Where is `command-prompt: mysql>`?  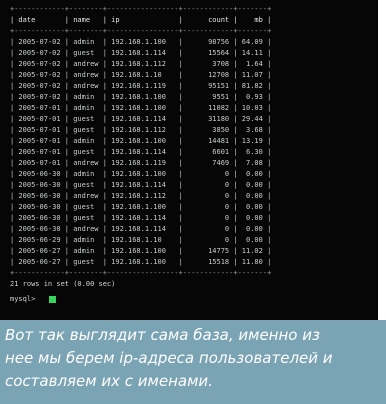 command-prompt: mysql> is located at coordinates (190, 299).